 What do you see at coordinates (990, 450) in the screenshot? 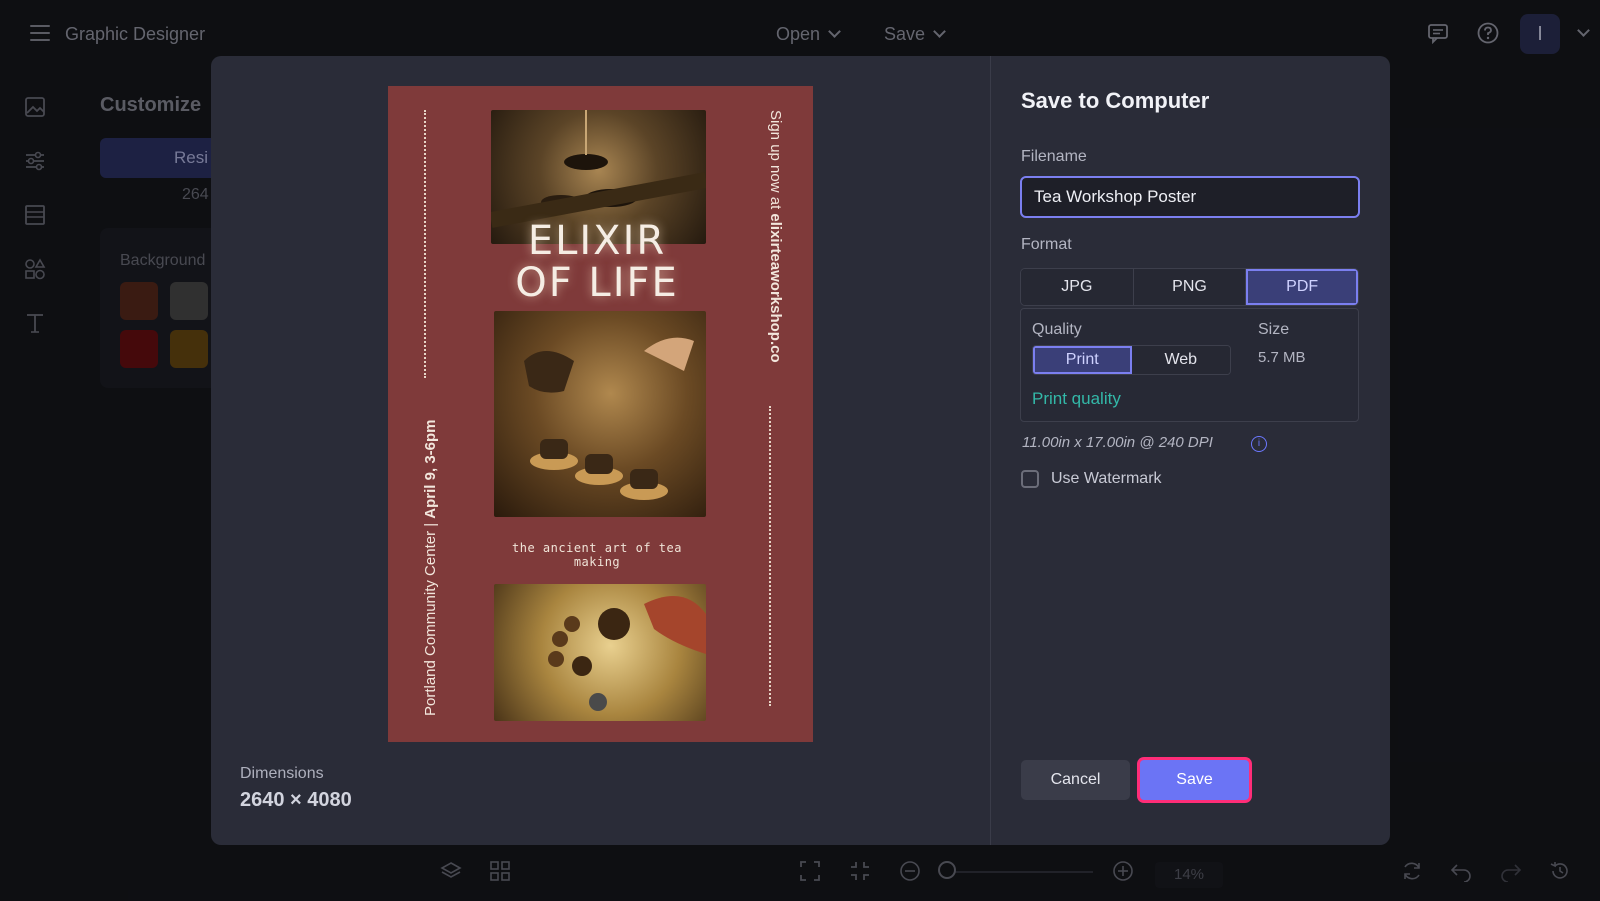
I see `dialog-divider` at bounding box center [990, 450].